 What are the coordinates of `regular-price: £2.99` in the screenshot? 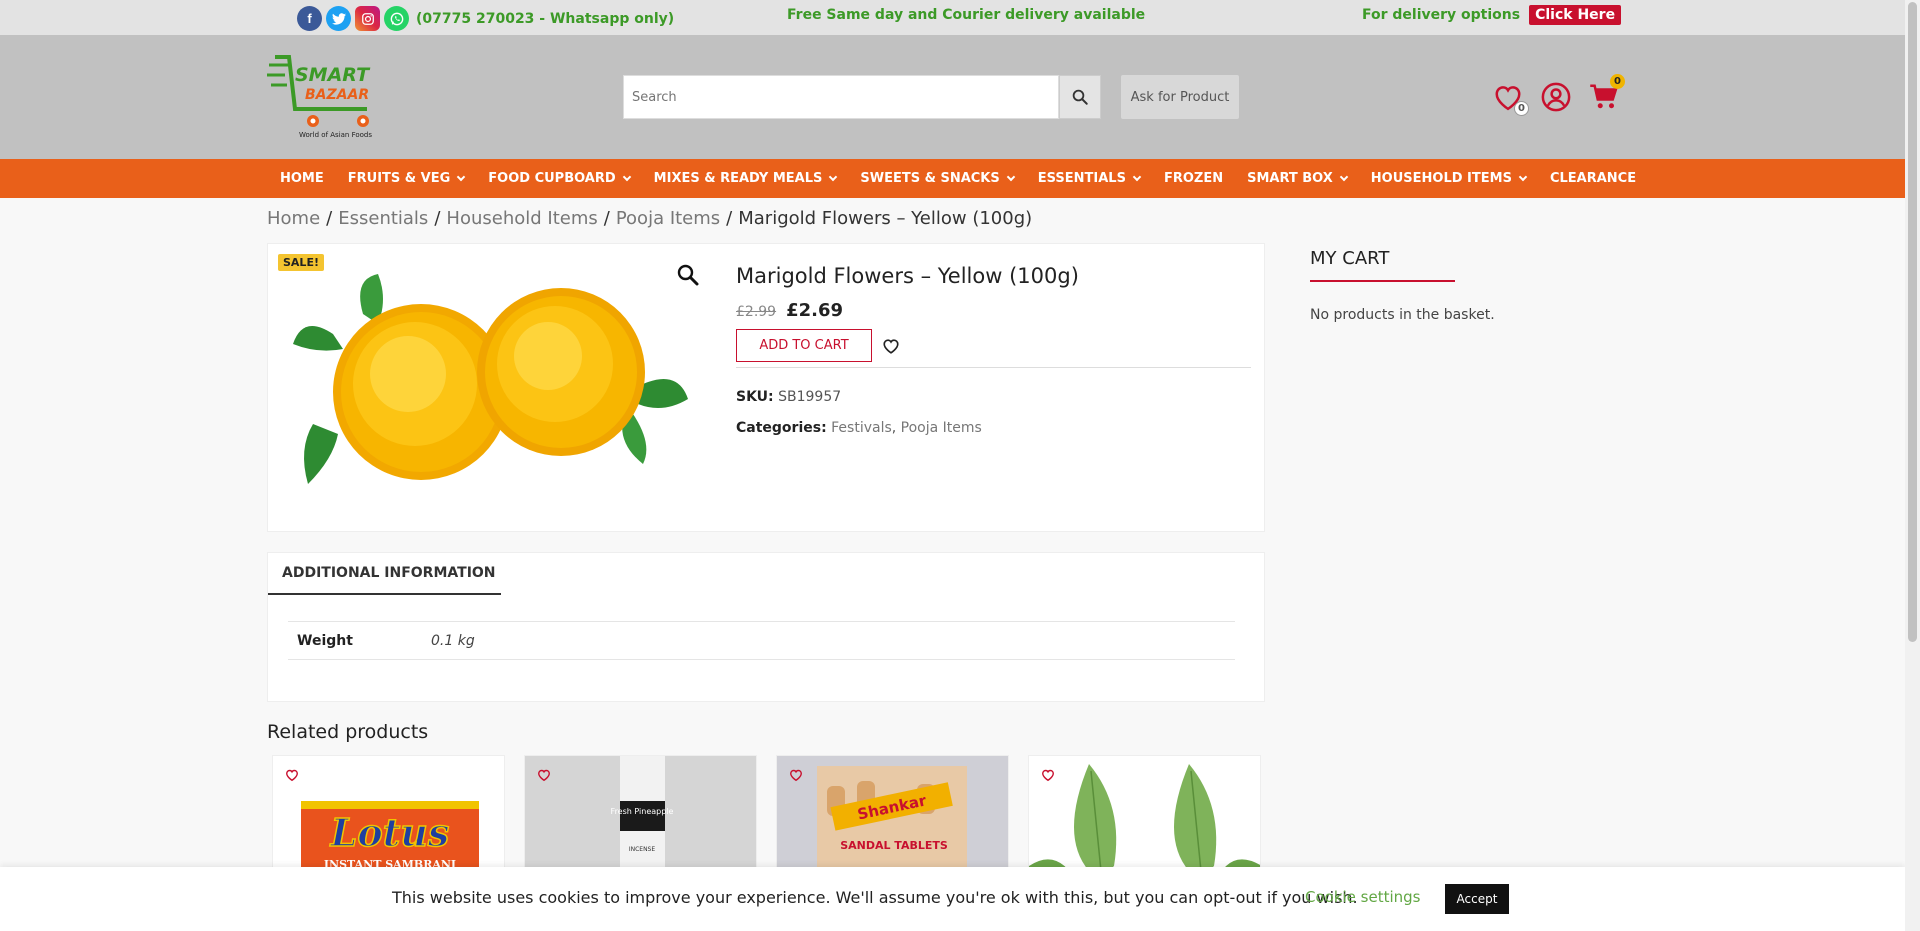 It's located at (756, 312).